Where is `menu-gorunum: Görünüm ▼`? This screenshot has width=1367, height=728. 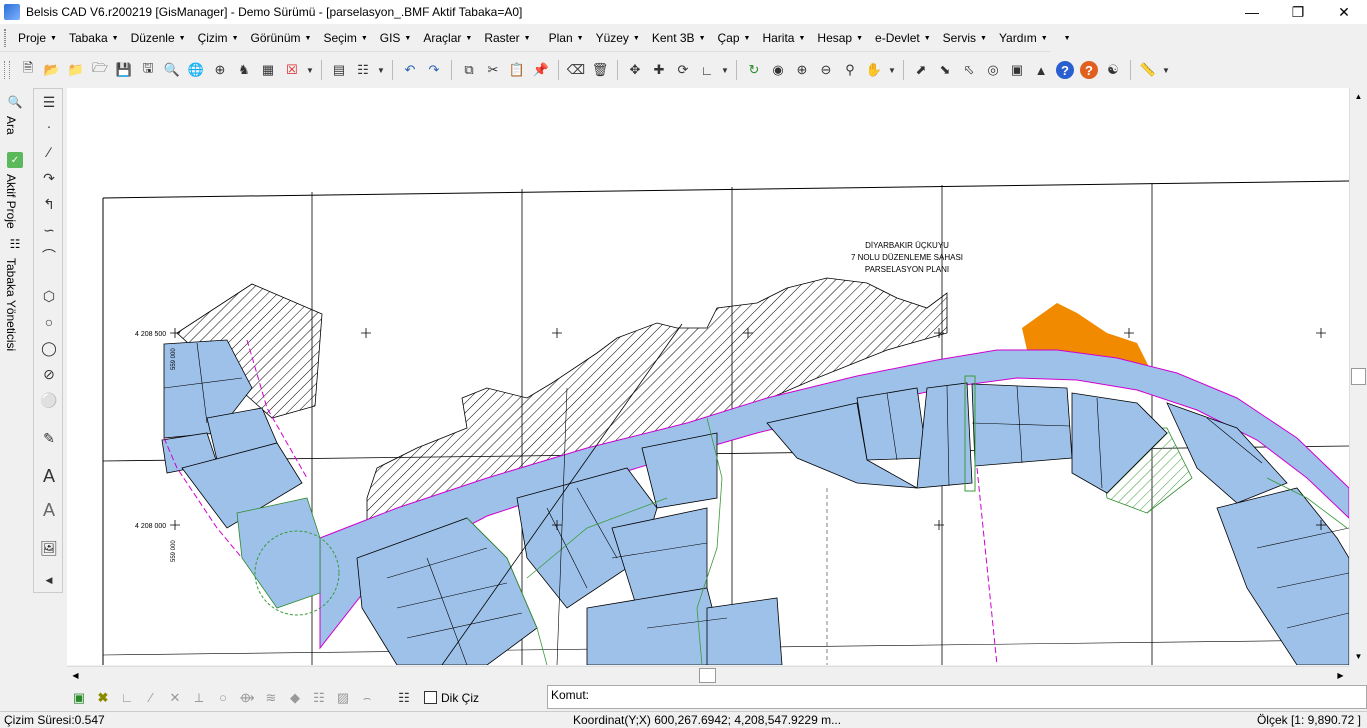 menu-gorunum: Görünüm ▼ is located at coordinates (281, 38).